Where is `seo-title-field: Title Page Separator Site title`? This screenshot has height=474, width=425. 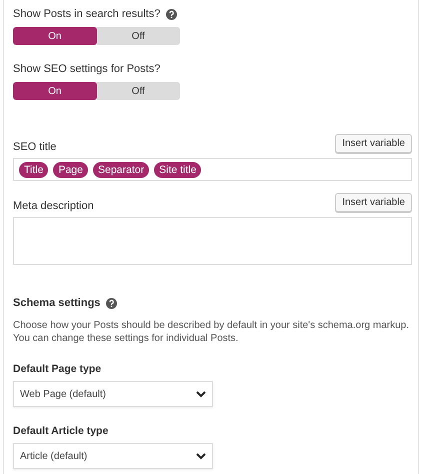
seo-title-field: Title Page Separator Site title is located at coordinates (212, 169).